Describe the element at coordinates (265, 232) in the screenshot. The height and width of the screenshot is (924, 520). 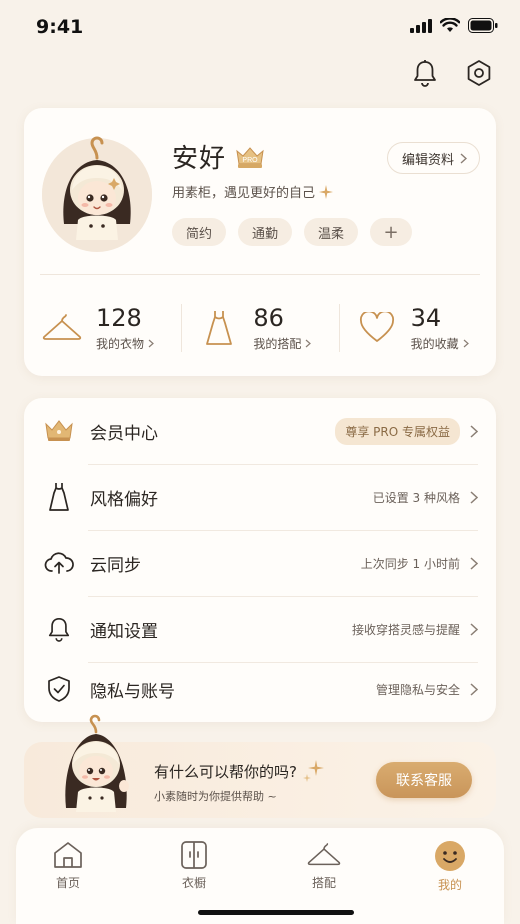
I see `style-tag: 通勤` at that location.